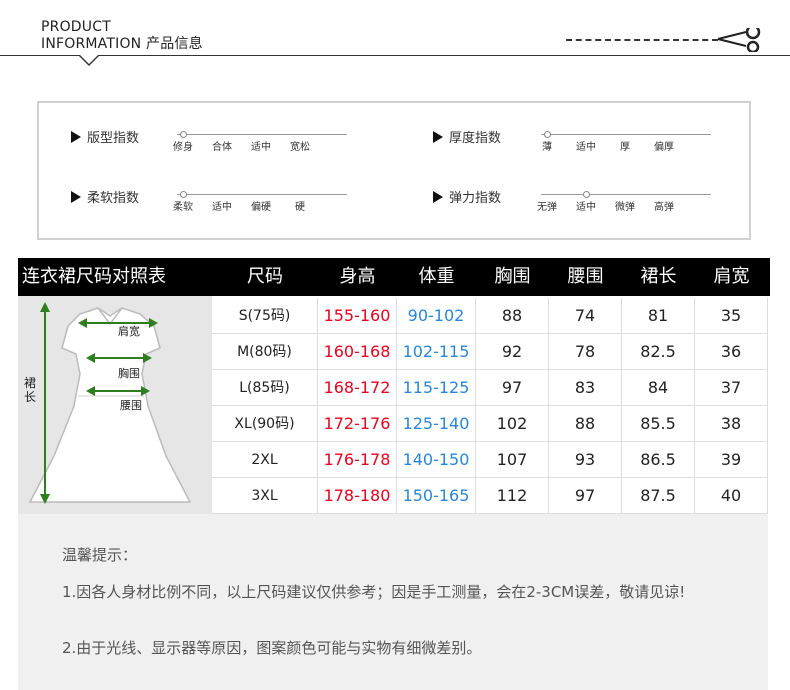  I want to click on cell-weight: 102-115, so click(436, 352).